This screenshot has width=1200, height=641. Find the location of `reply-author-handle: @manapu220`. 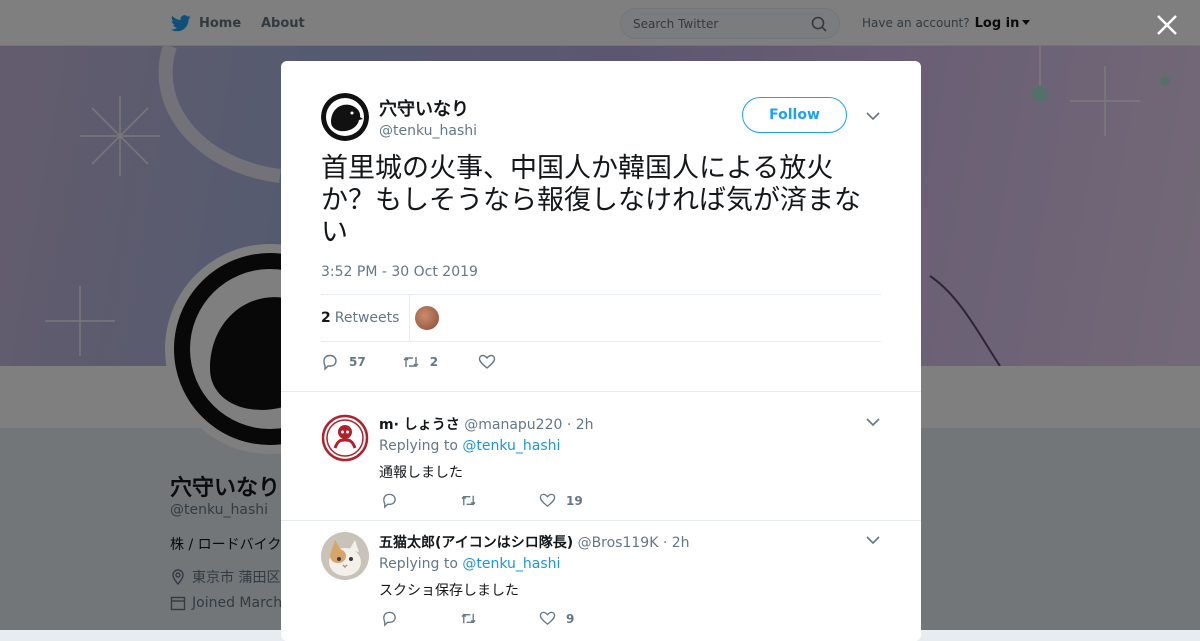

reply-author-handle: @manapu220 is located at coordinates (513, 425).